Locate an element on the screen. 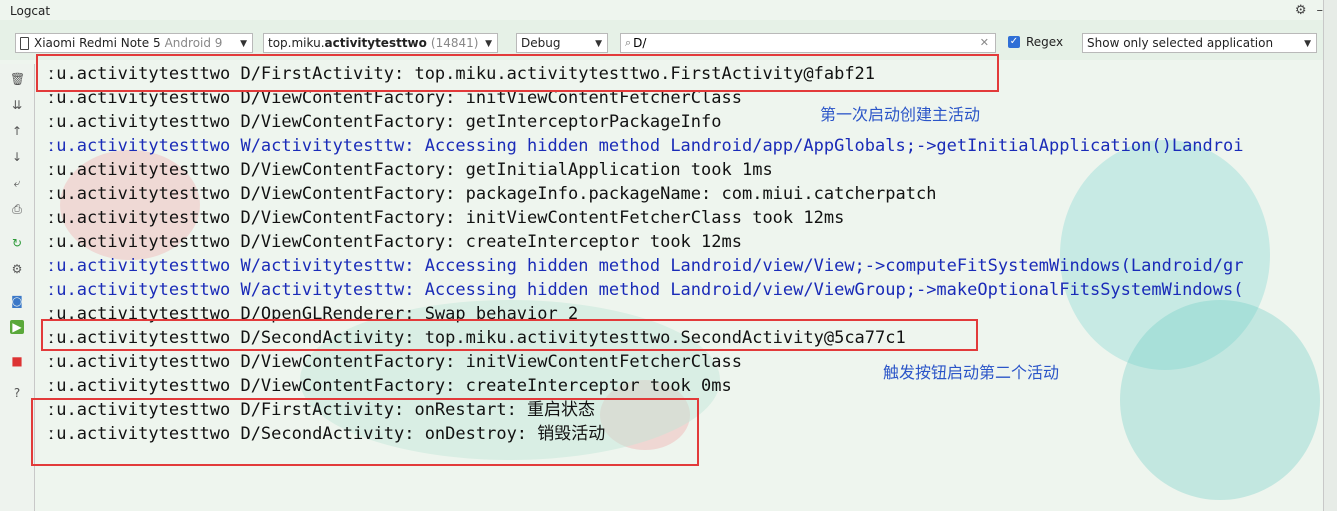  settings-icon: ⚙ is located at coordinates (17, 269).